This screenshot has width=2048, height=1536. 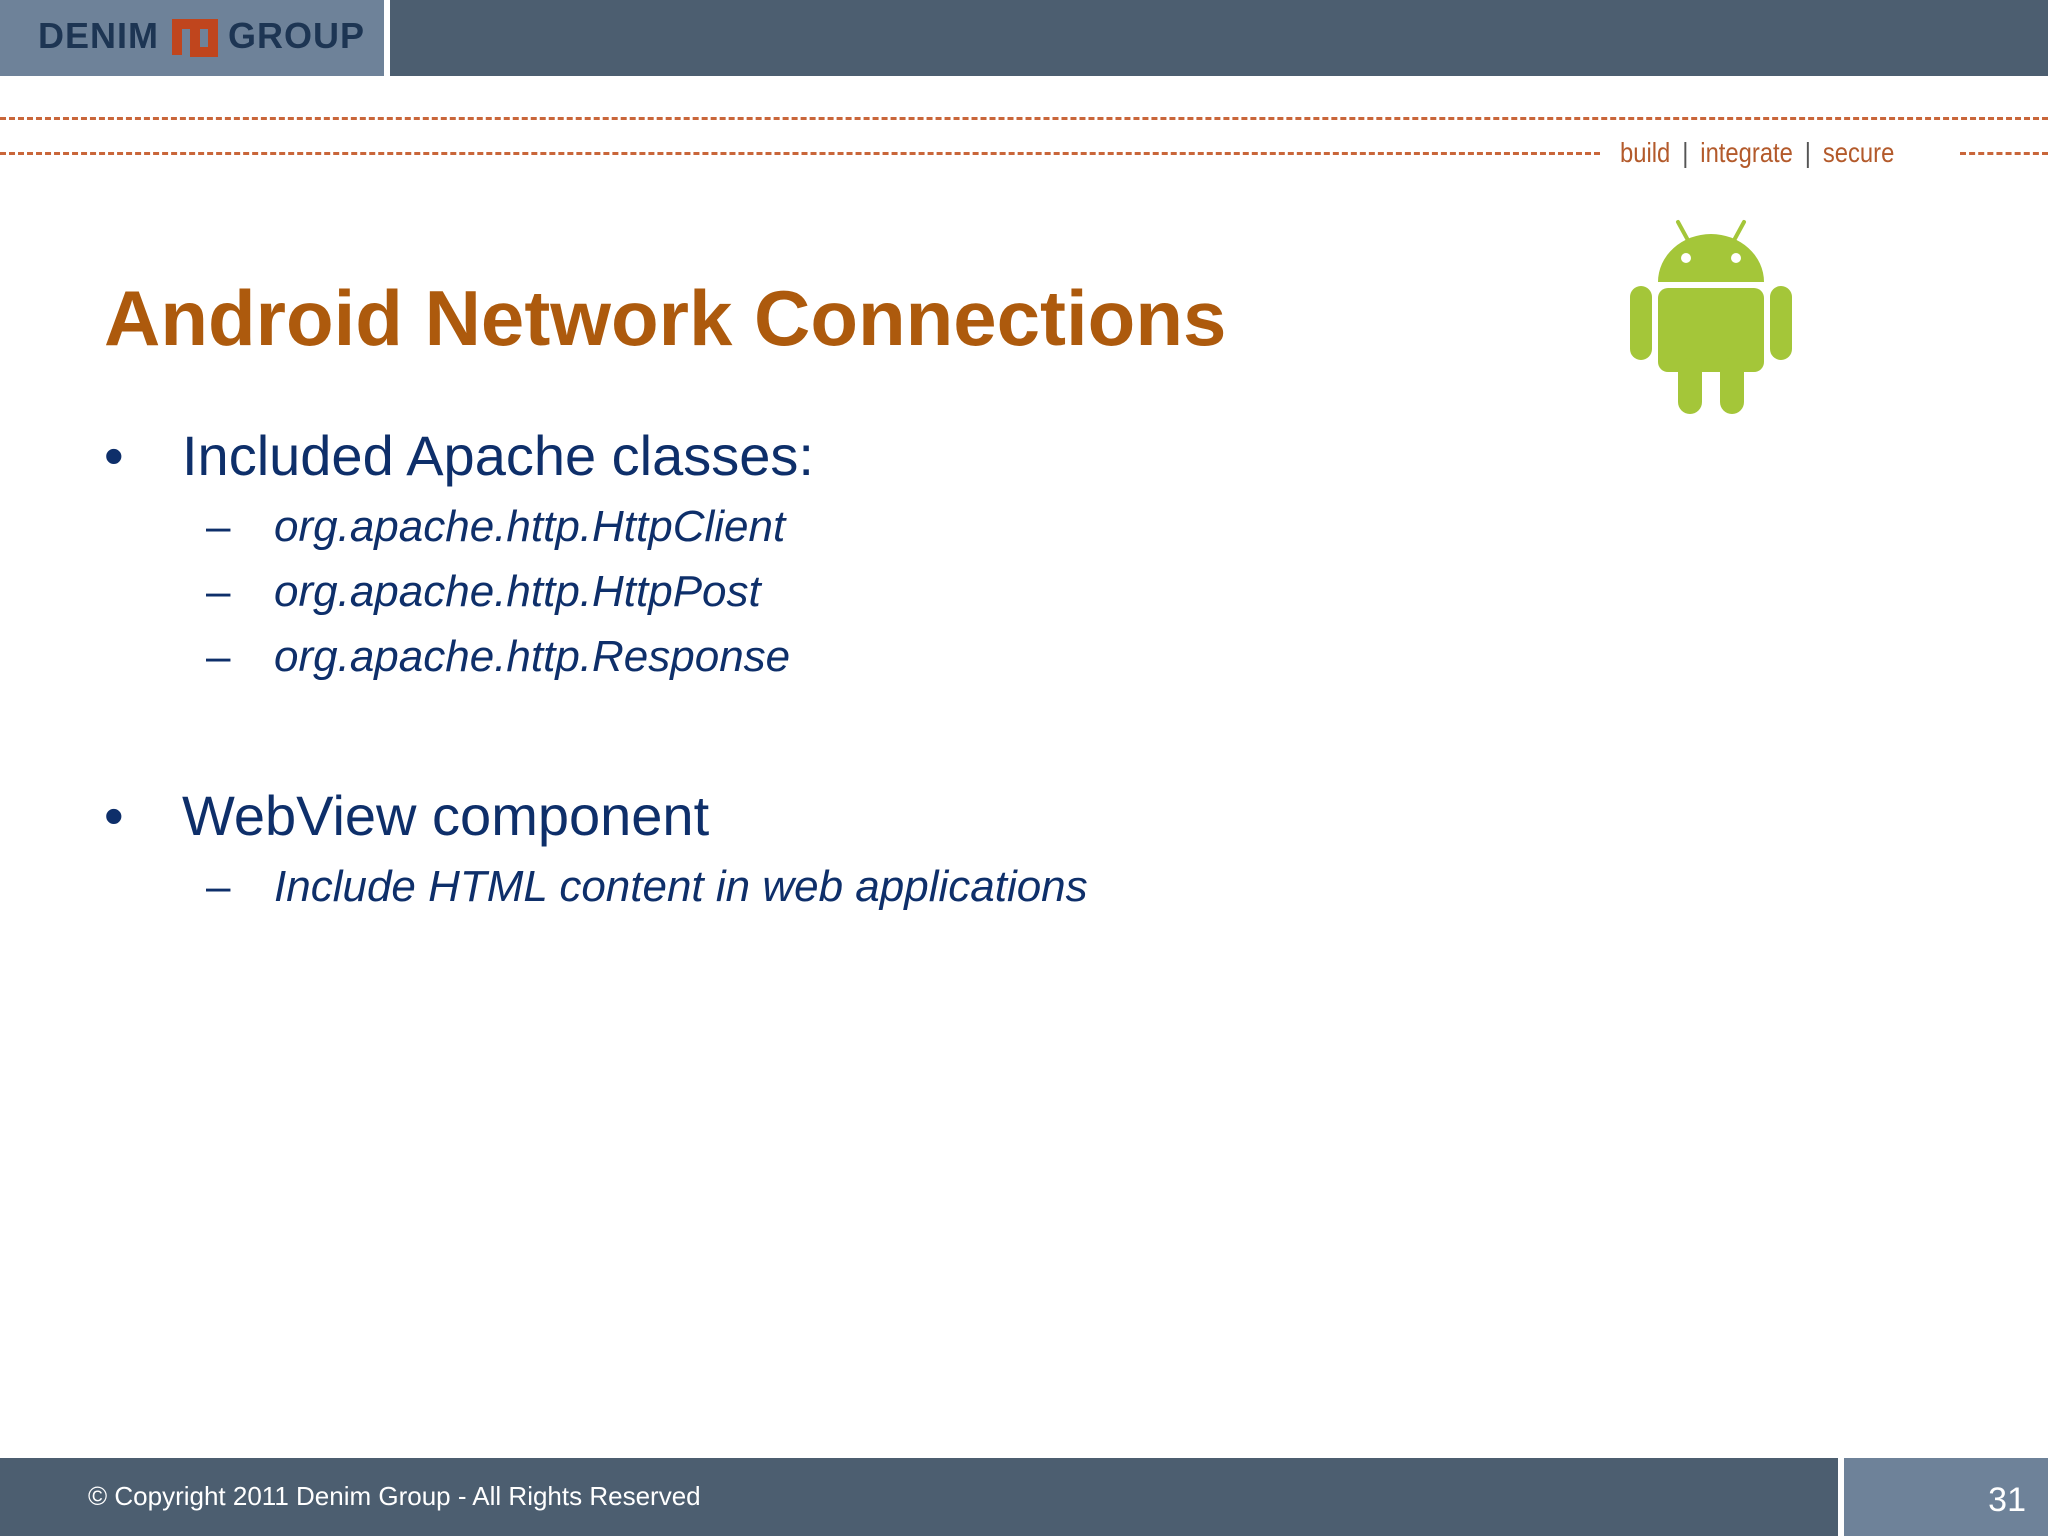 What do you see at coordinates (2007, 1500) in the screenshot?
I see `page-number: 31` at bounding box center [2007, 1500].